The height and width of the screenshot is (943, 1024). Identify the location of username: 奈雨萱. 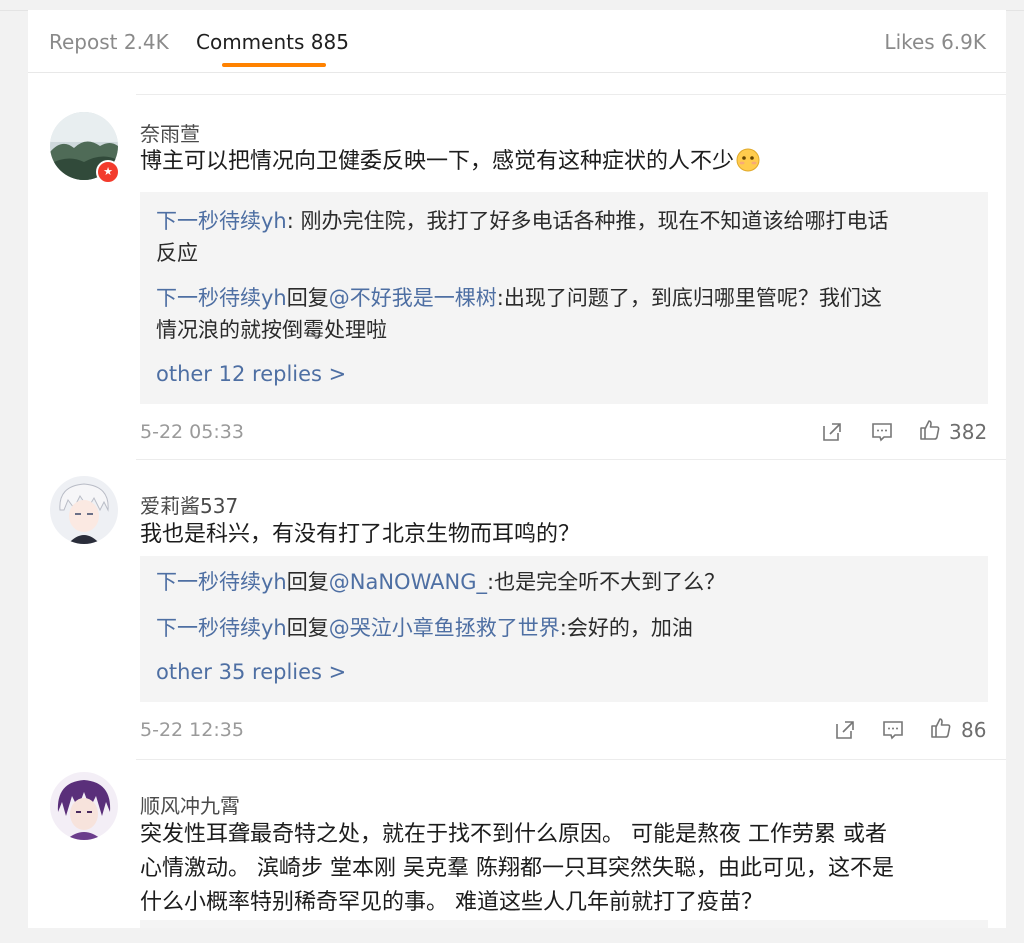
(170, 132).